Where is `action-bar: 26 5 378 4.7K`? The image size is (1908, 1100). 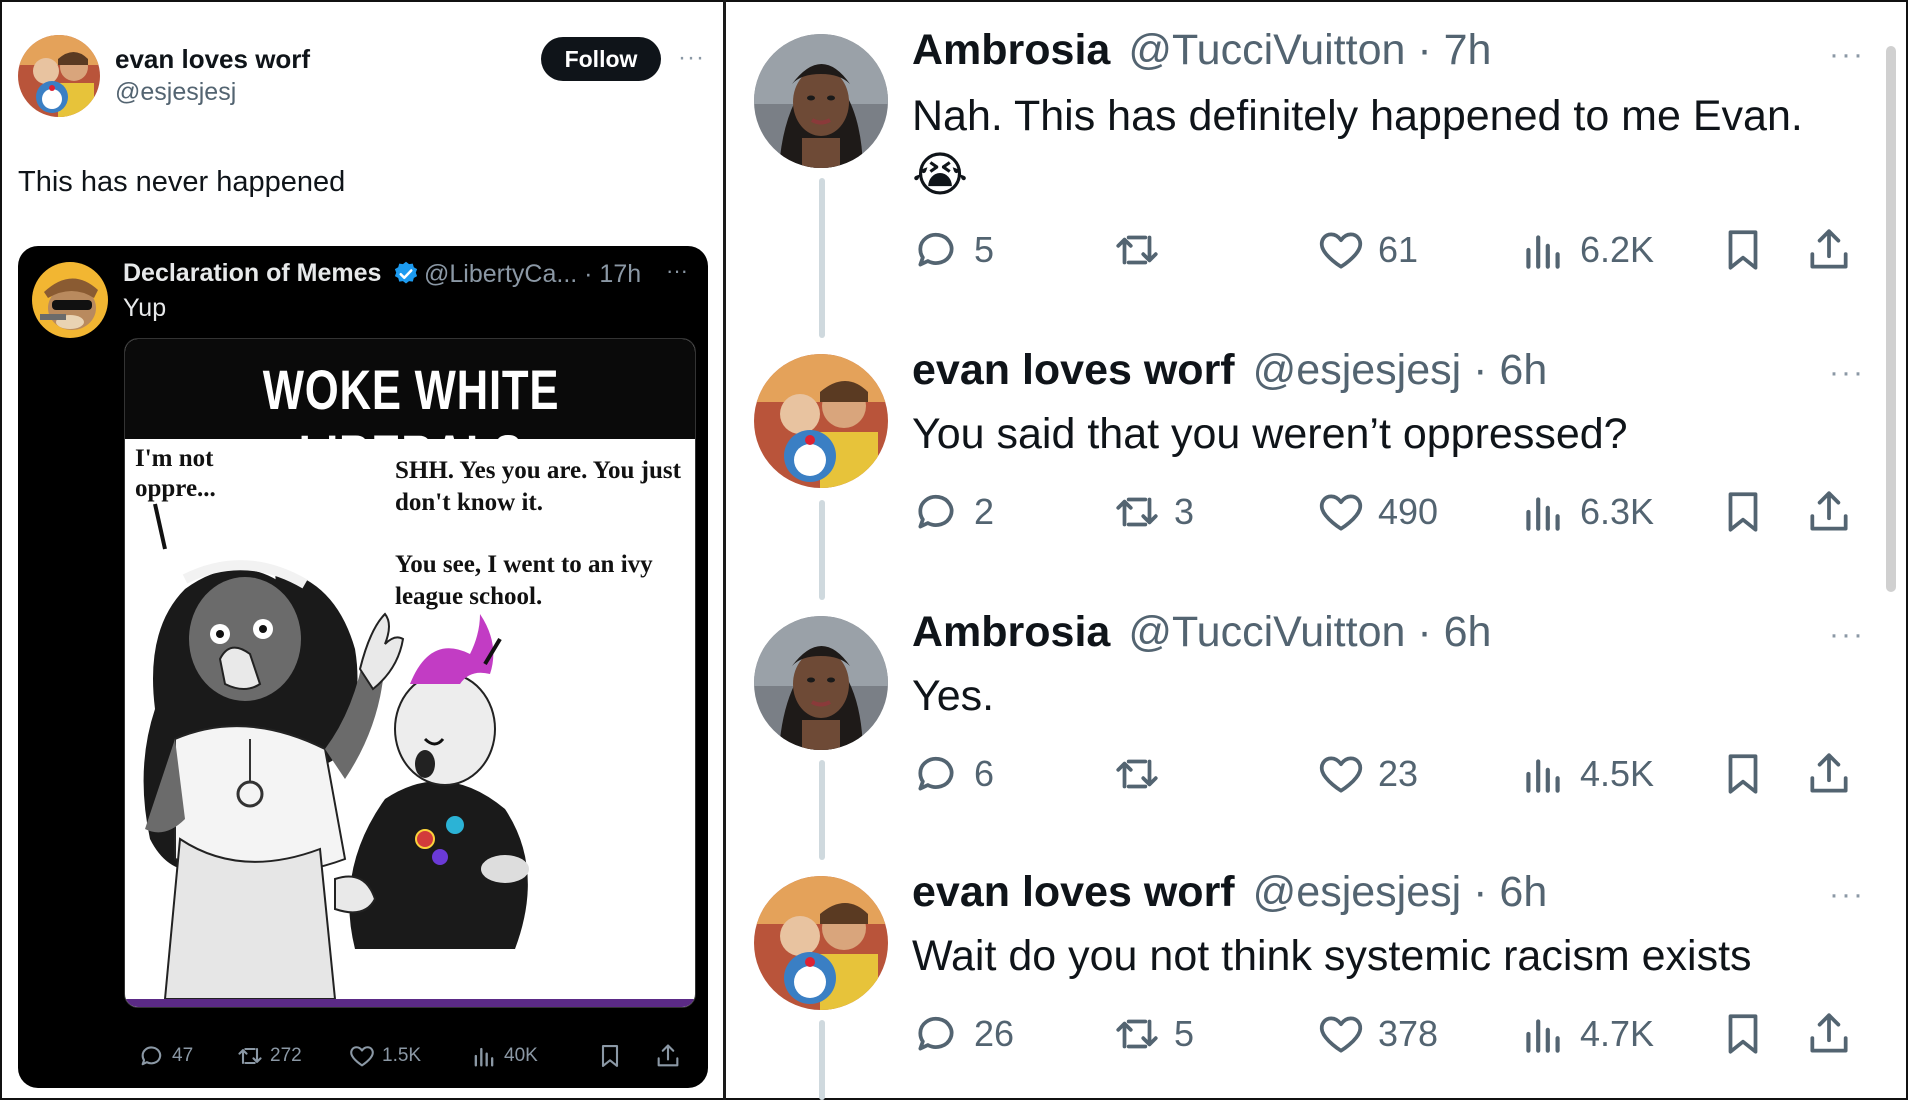
action-bar: 26 5 378 4.7K is located at coordinates (1387, 1034).